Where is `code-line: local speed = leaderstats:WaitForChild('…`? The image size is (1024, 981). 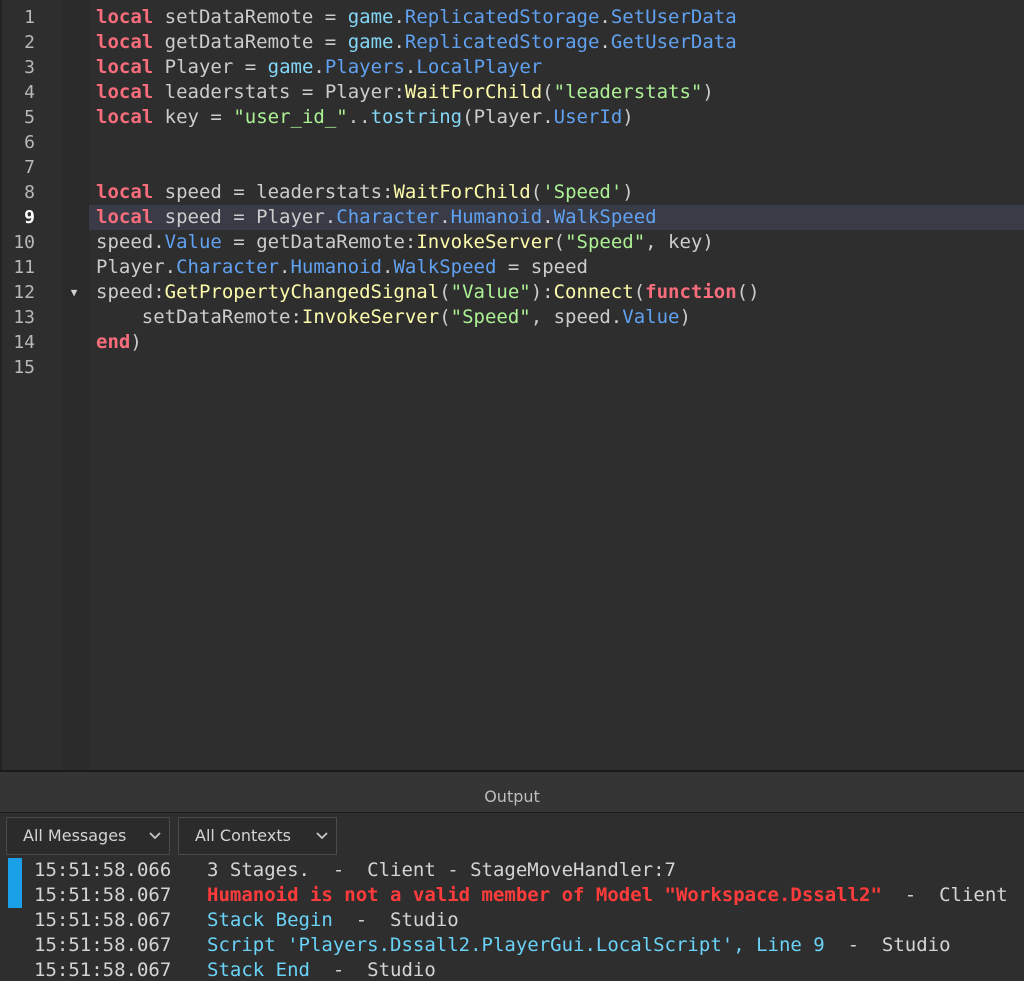 code-line: local speed = leaderstats:WaitForChild('… is located at coordinates (556, 192).